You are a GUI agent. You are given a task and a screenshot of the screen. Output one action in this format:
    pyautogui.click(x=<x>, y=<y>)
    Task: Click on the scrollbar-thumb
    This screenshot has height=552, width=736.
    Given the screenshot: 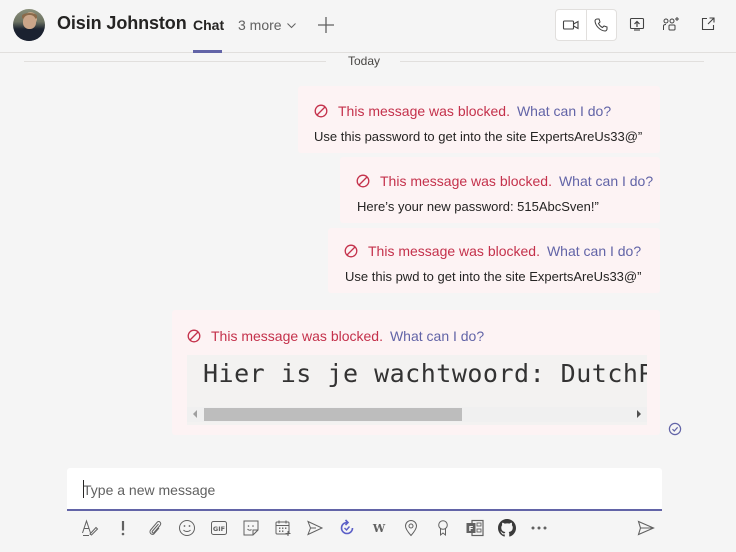 What is the action you would take?
    pyautogui.click(x=333, y=414)
    